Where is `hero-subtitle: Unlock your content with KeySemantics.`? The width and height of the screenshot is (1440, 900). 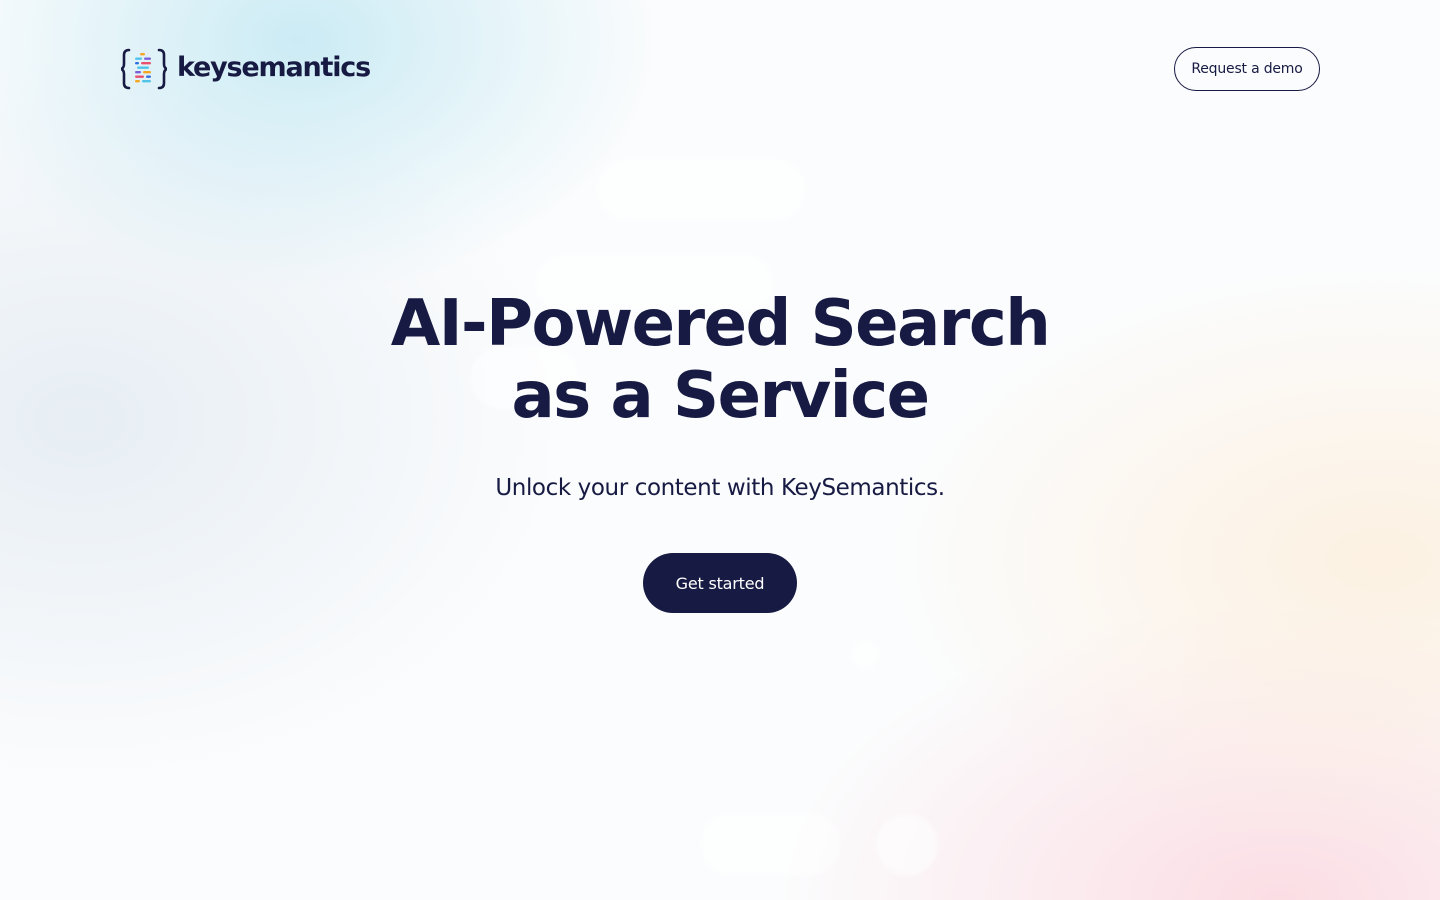 hero-subtitle: Unlock your content with KeySemantics. is located at coordinates (720, 488).